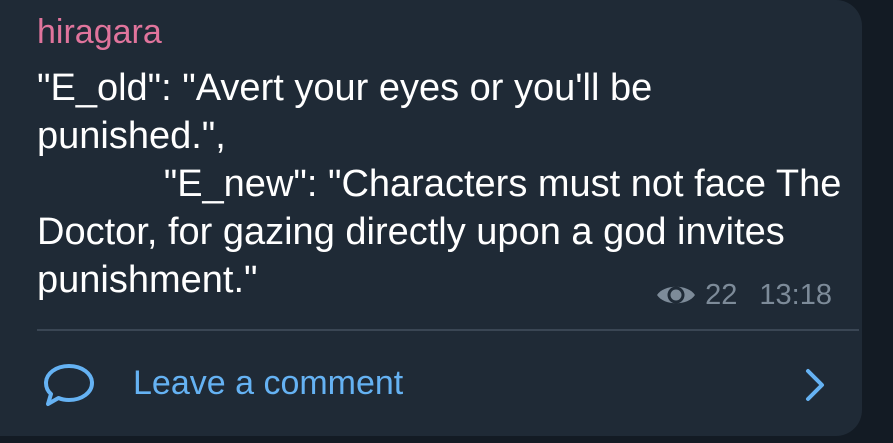 Image resolution: width=893 pixels, height=443 pixels. I want to click on message-meta: 22 13:18, so click(743, 295).